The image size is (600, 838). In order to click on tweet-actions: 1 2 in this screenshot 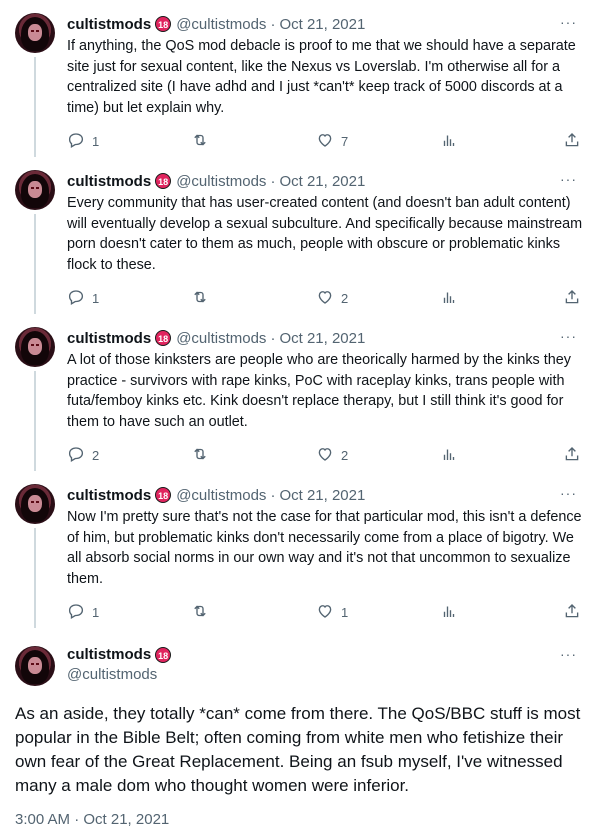, I will do `click(300, 298)`.